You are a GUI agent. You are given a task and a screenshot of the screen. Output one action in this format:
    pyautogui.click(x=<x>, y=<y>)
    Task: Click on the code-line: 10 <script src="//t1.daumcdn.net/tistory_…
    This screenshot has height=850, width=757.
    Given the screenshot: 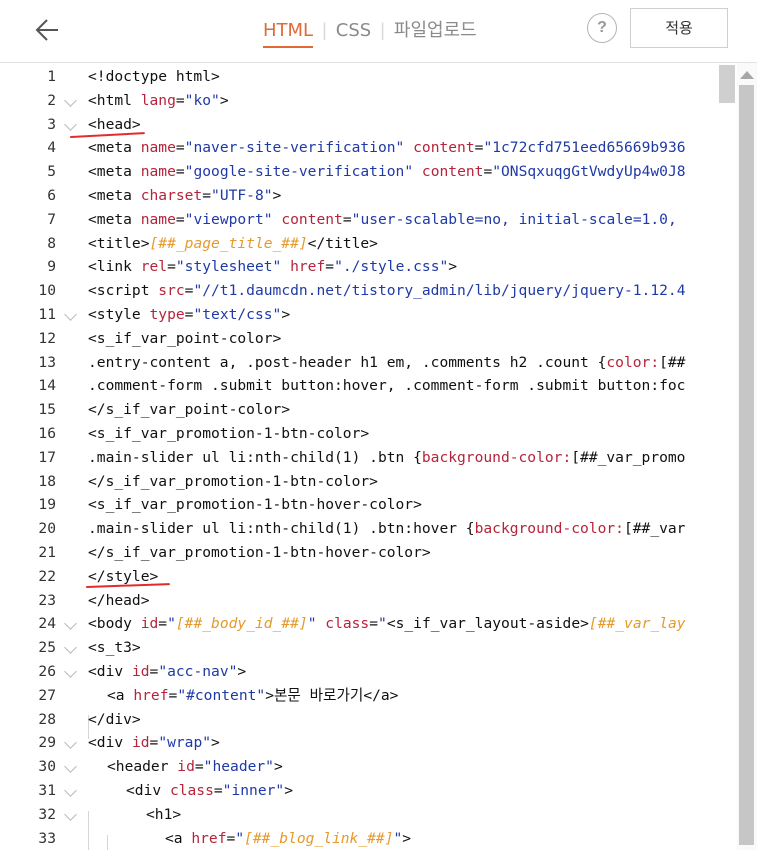 What is the action you would take?
    pyautogui.click(x=368, y=291)
    